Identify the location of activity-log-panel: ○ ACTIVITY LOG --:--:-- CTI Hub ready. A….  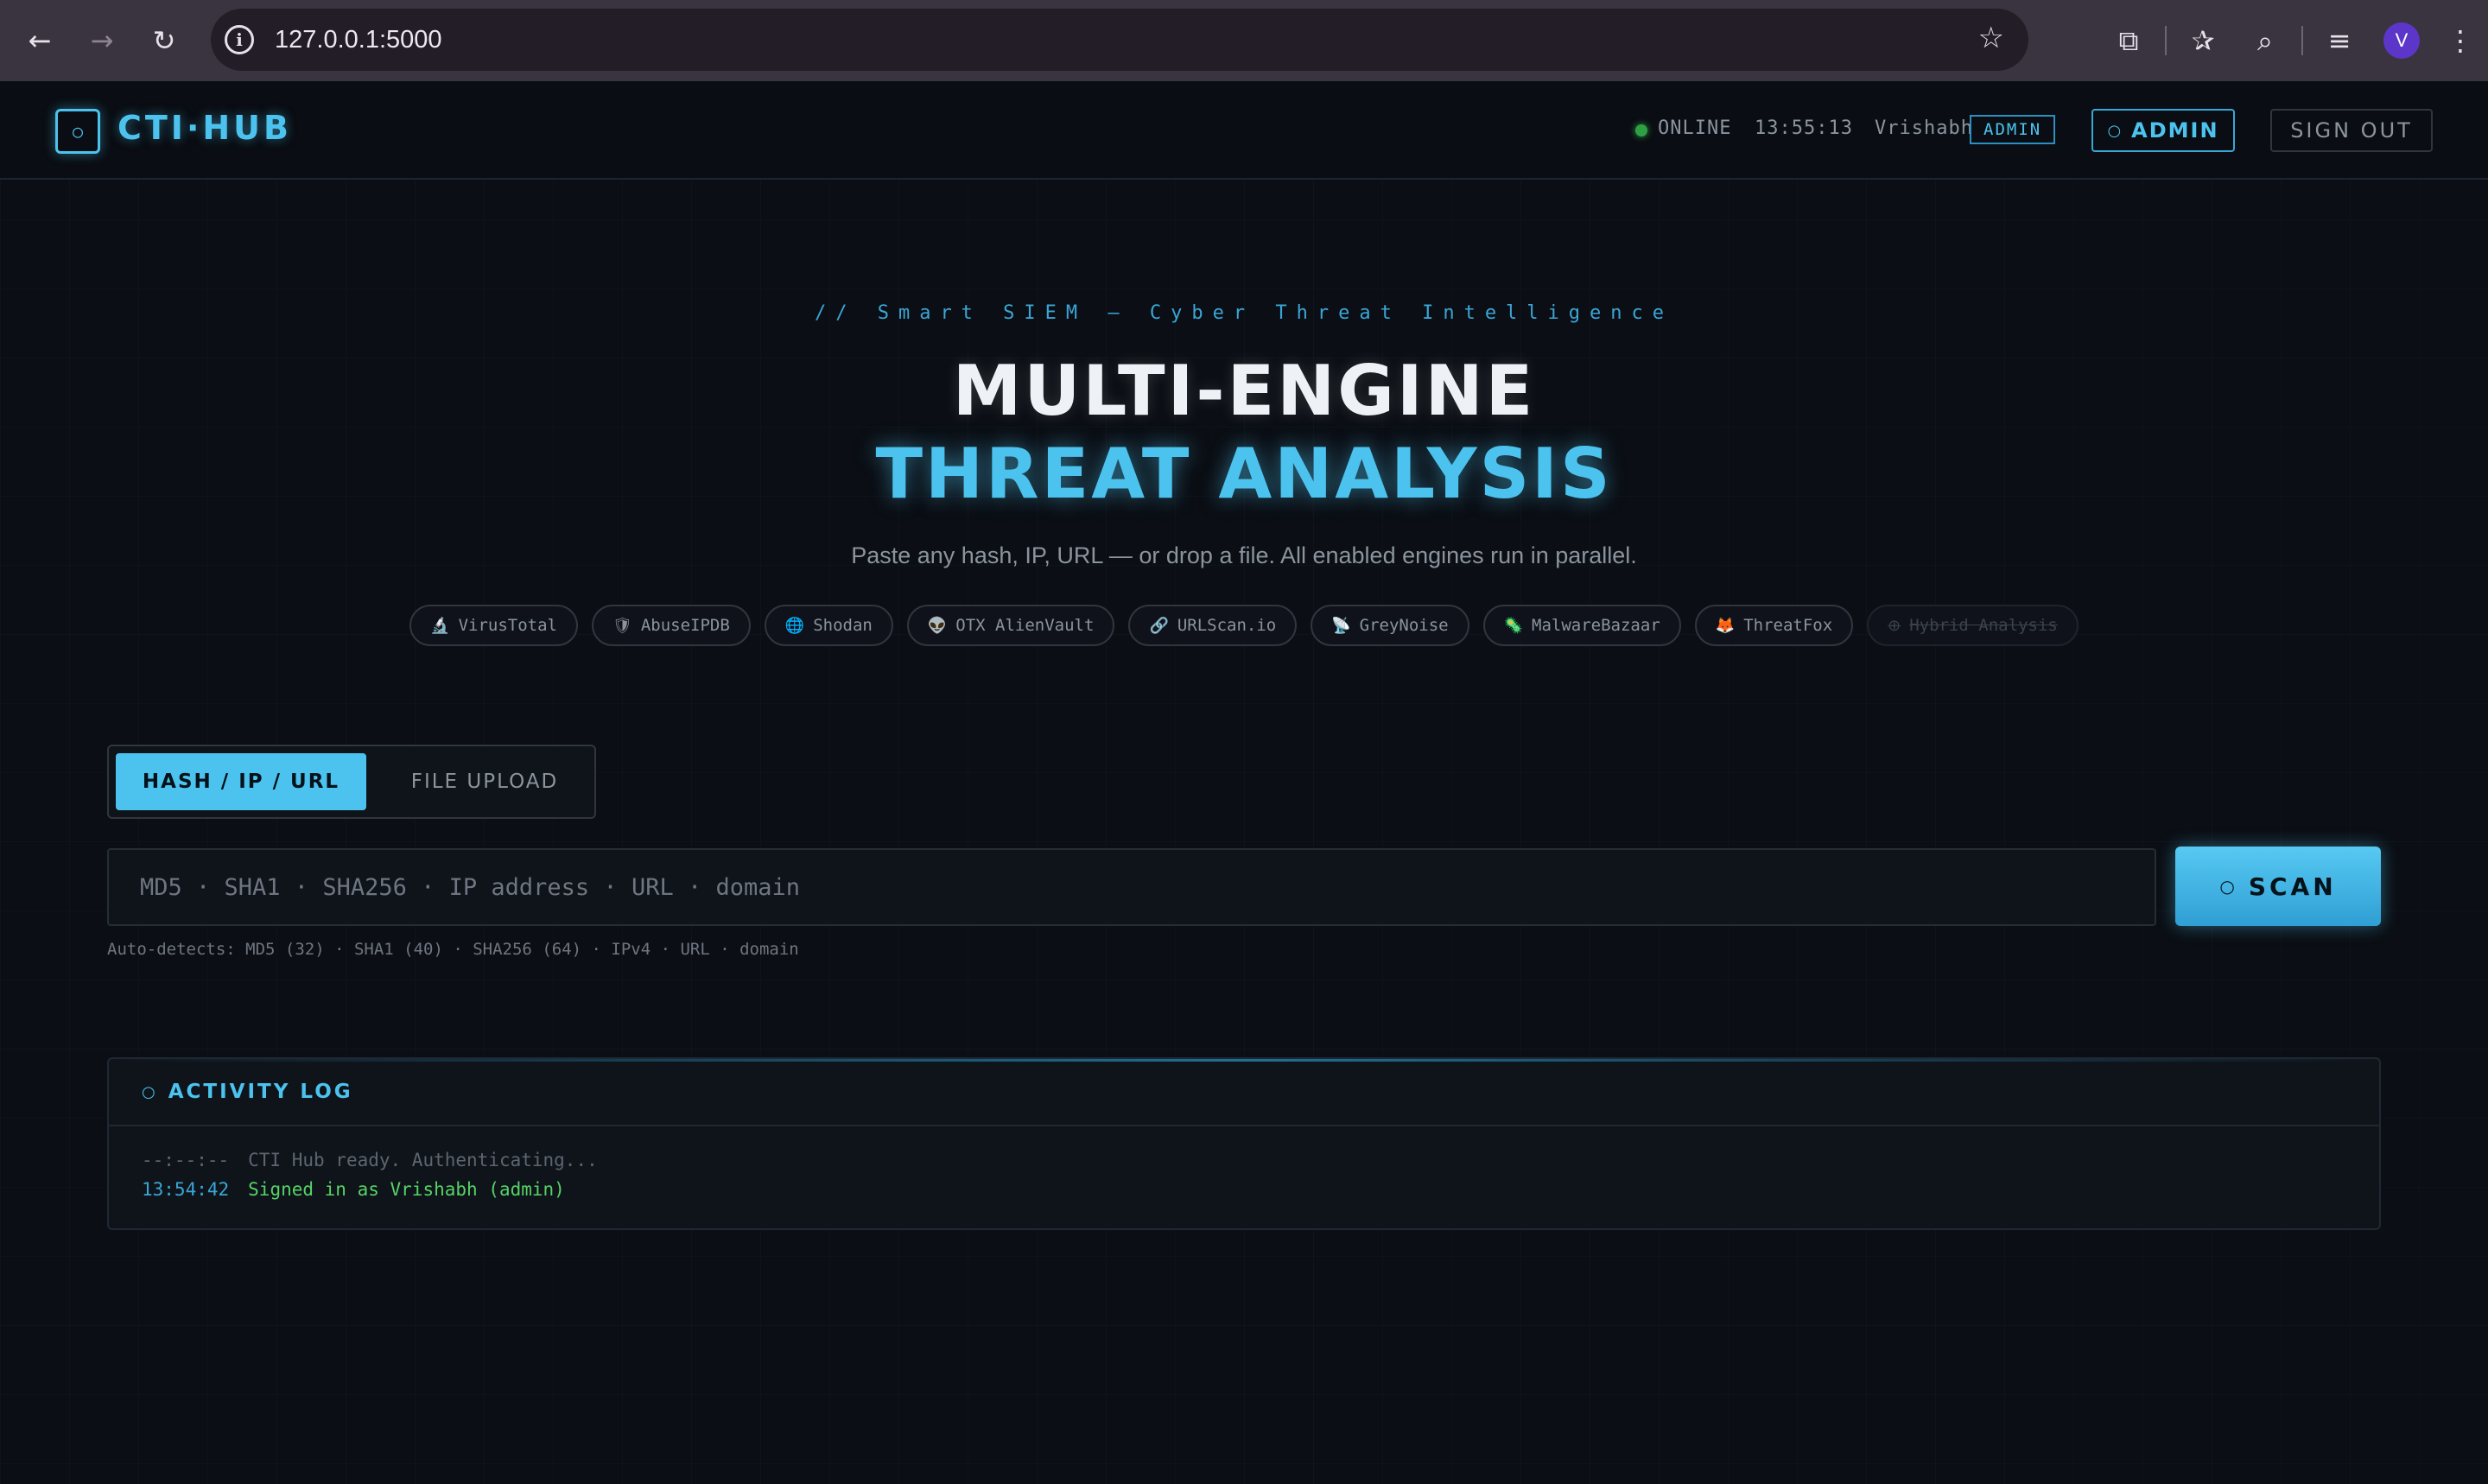
(1244, 1143).